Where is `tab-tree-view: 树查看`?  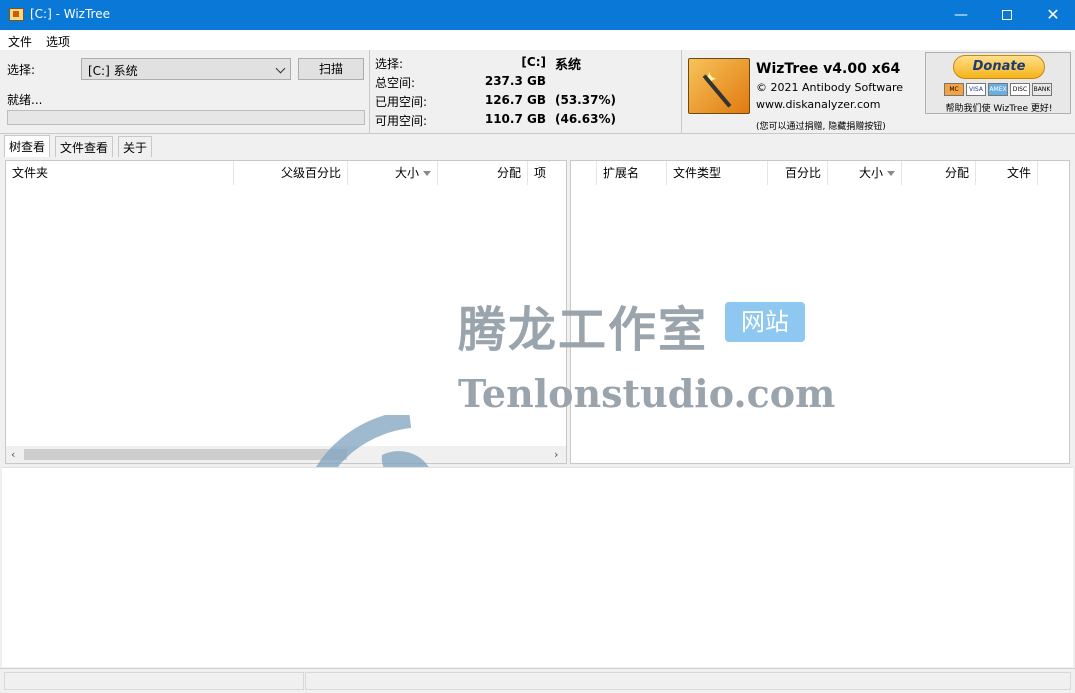 tab-tree-view: 树查看 is located at coordinates (27, 146).